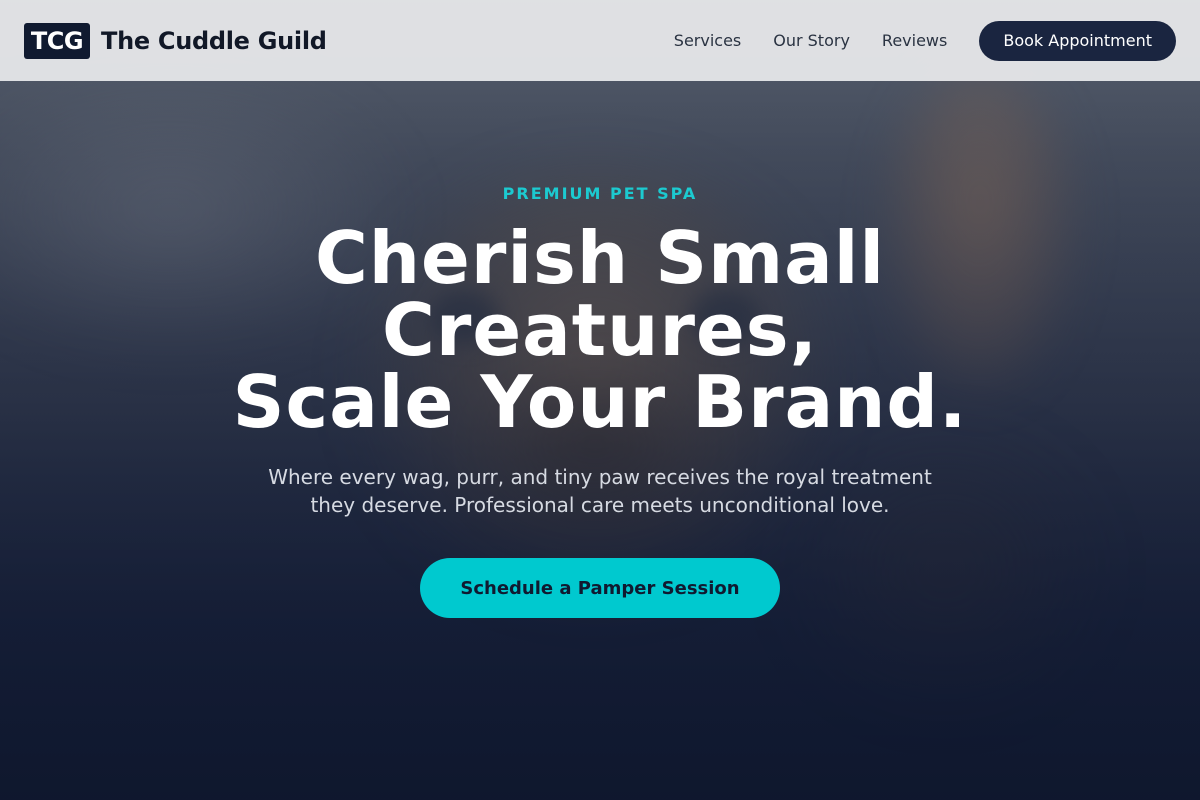 The height and width of the screenshot is (800, 1200). Describe the element at coordinates (214, 40) in the screenshot. I see `brand-name: The Cuddle Guild` at that location.